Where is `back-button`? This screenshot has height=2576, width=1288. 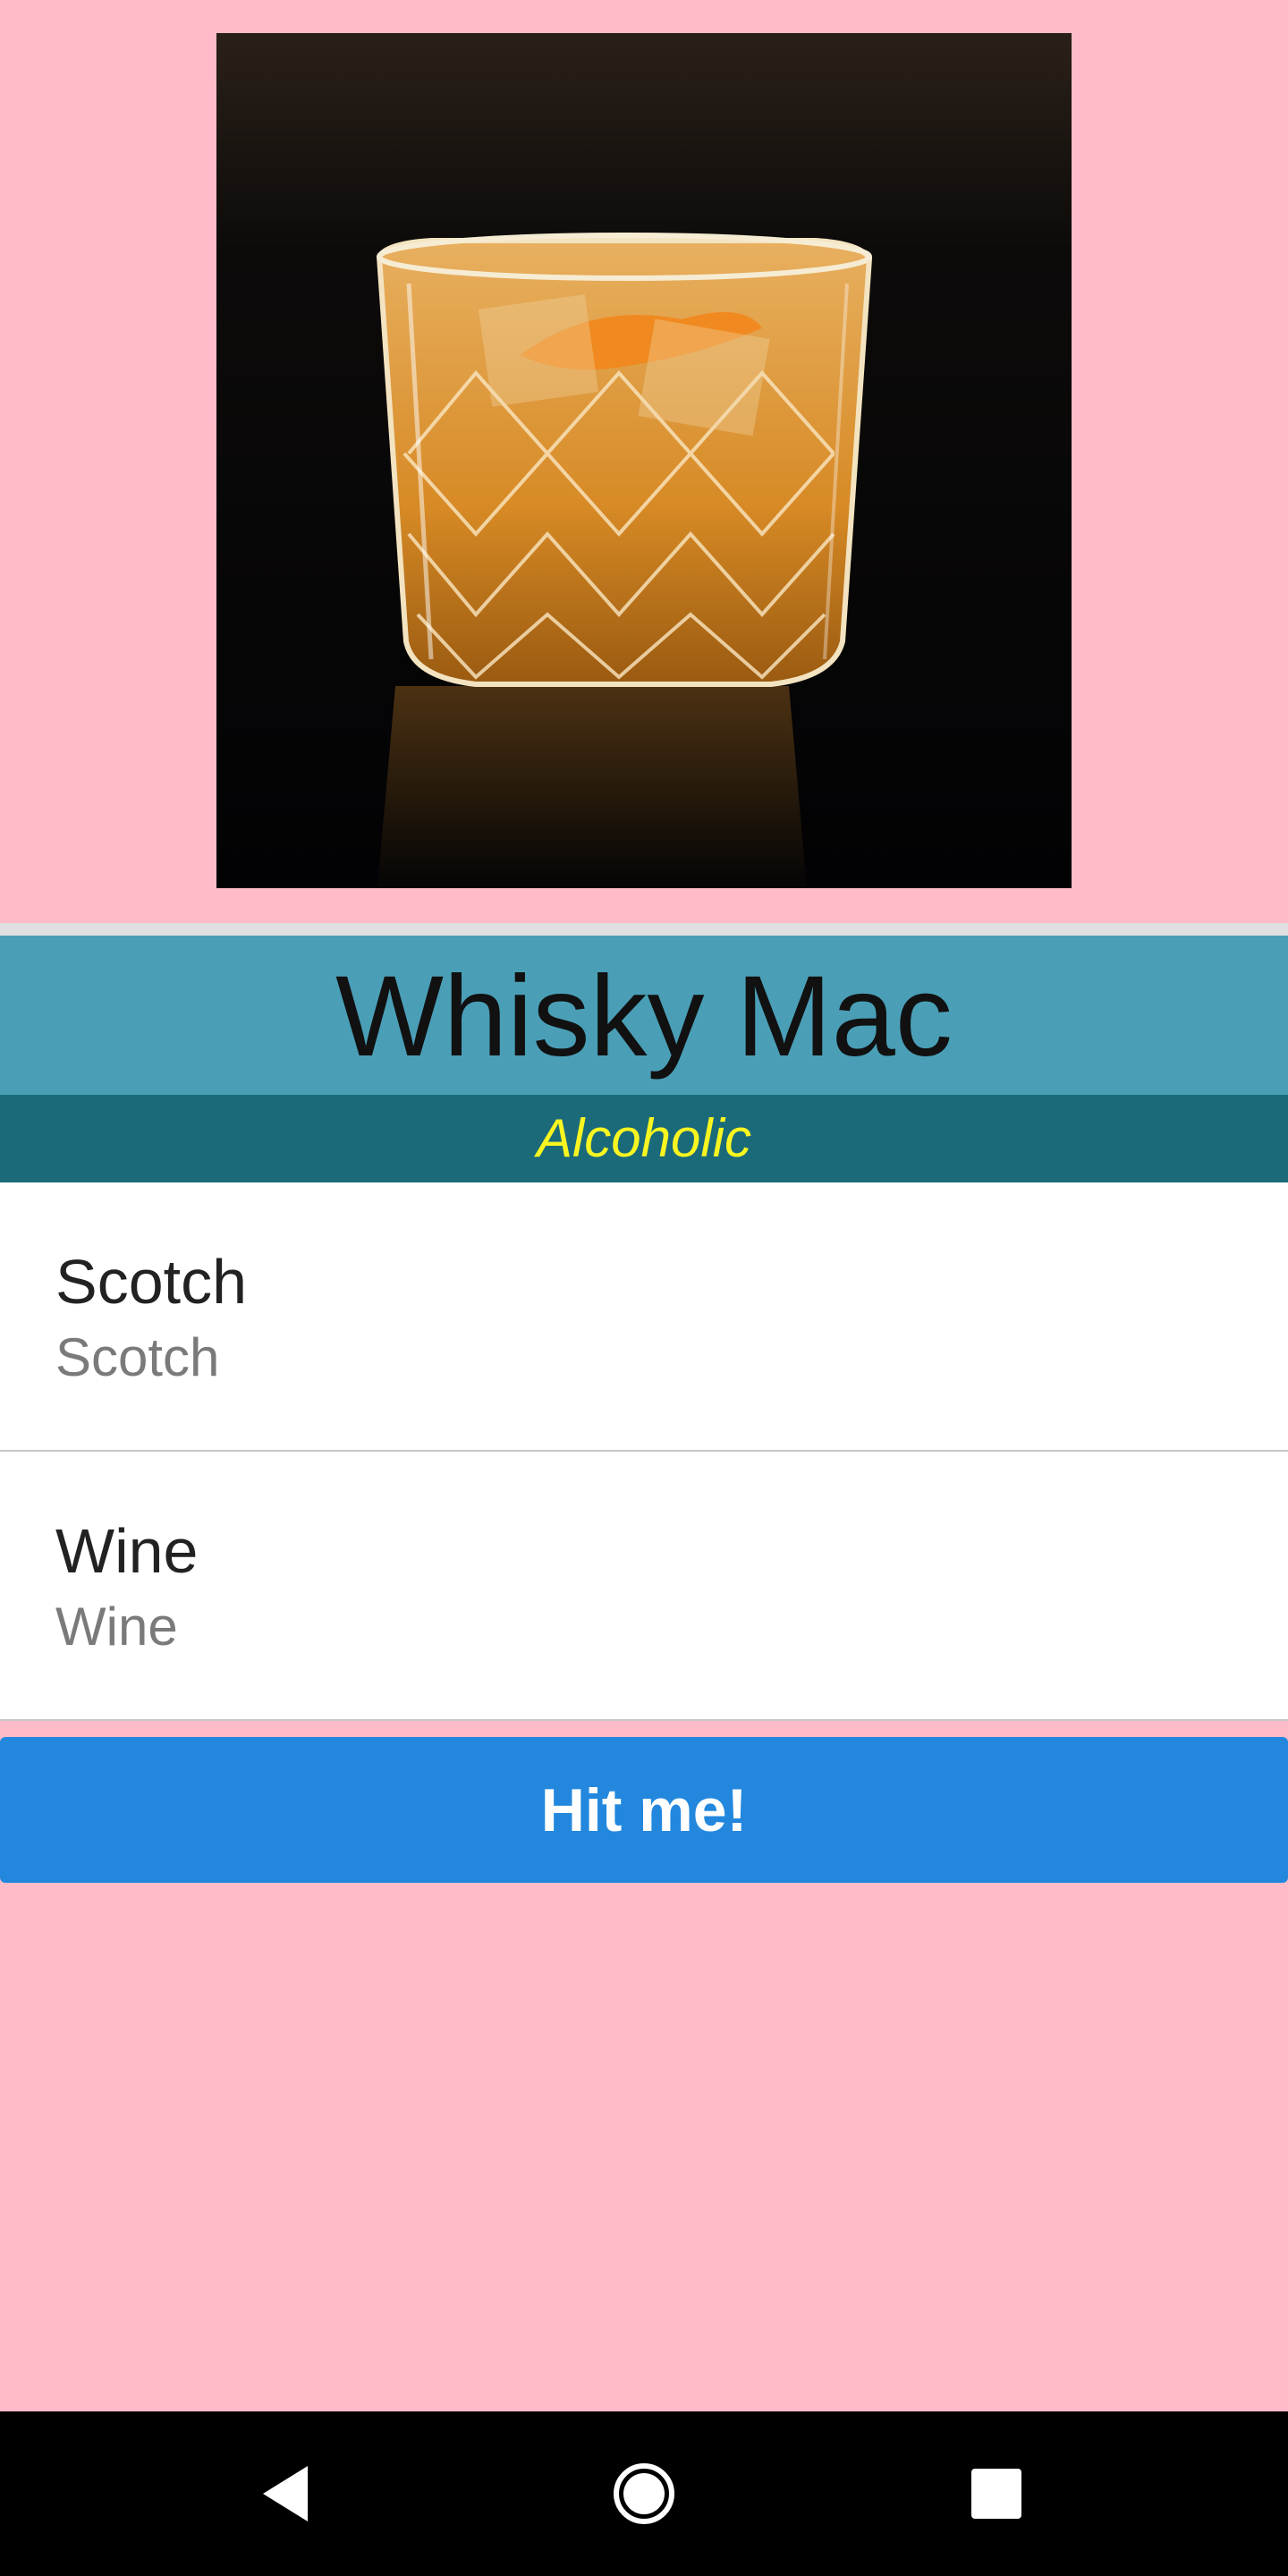 back-button is located at coordinates (286, 2493).